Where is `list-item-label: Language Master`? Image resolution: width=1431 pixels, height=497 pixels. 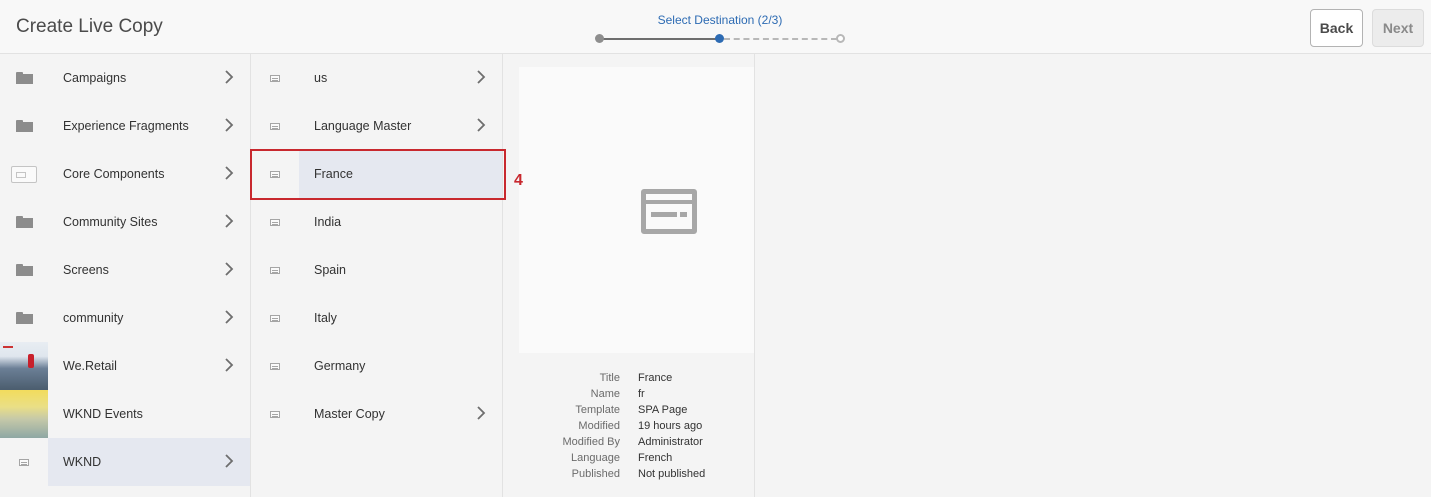
list-item-label: Language Master is located at coordinates (363, 126).